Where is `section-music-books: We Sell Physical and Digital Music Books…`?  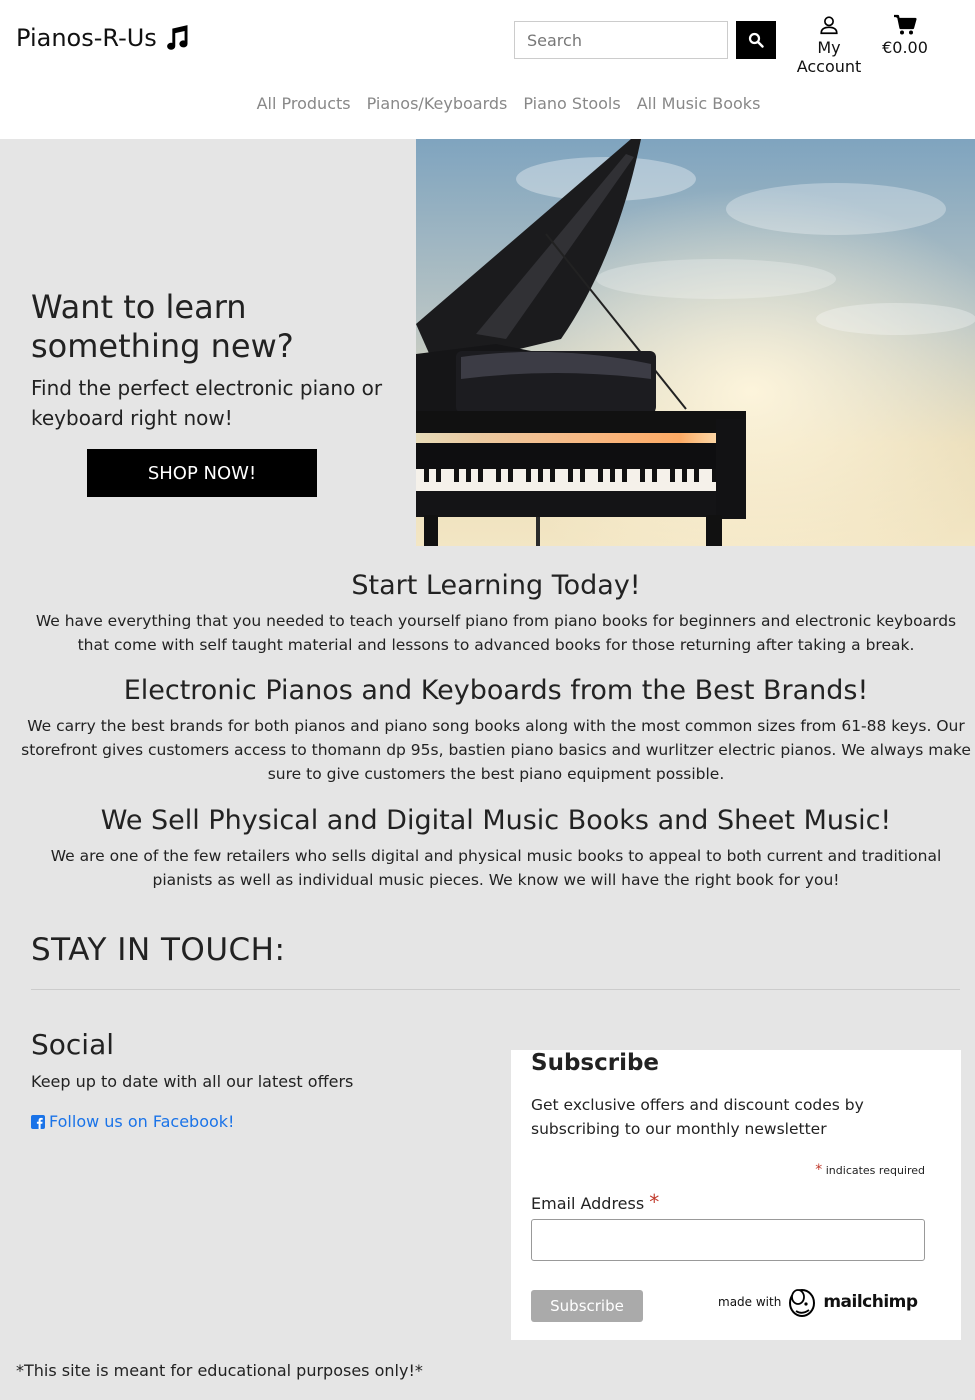
section-music-books: We Sell Physical and Digital Music Books… is located at coordinates (496, 848).